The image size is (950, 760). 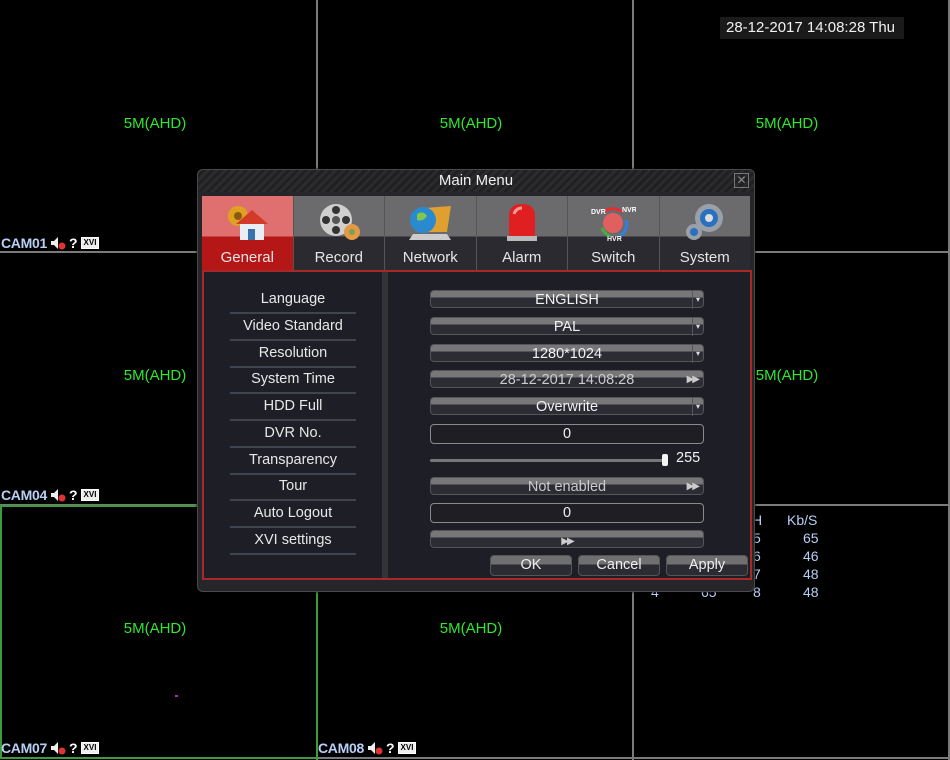 I want to click on bitrate-header-kbs: Kb/S, so click(x=802, y=520).